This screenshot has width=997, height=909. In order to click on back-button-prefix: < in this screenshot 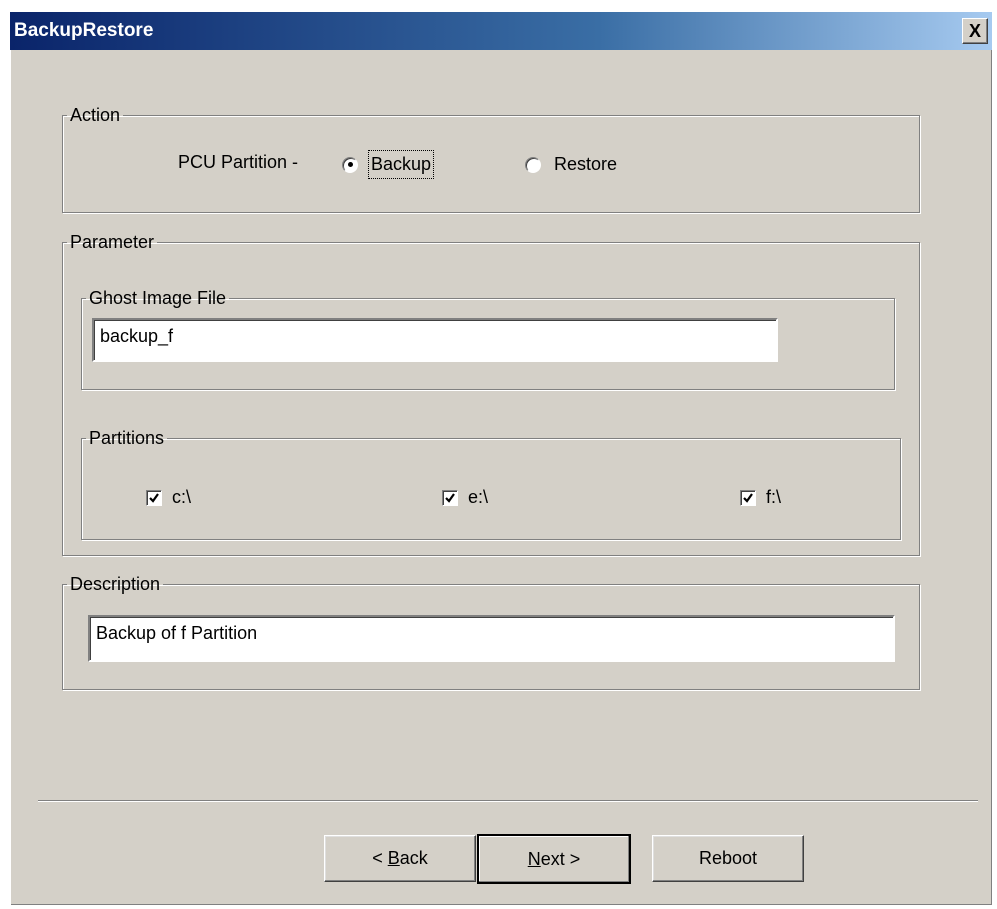, I will do `click(380, 858)`.